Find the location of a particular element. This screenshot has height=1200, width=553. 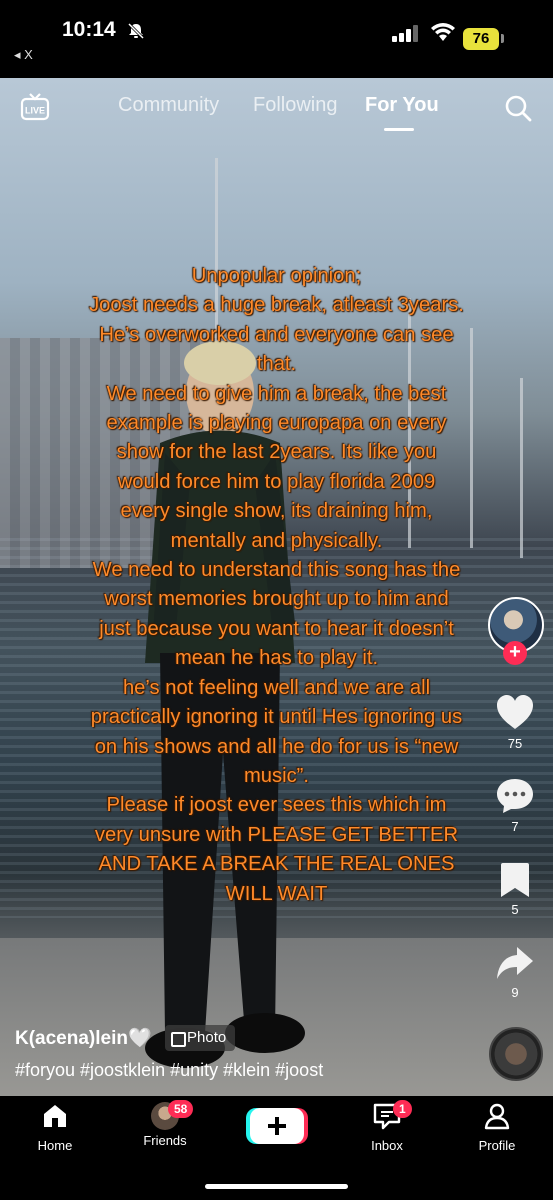

overlay-text-line: Unpopular opinion; is located at coordinates (276, 276).